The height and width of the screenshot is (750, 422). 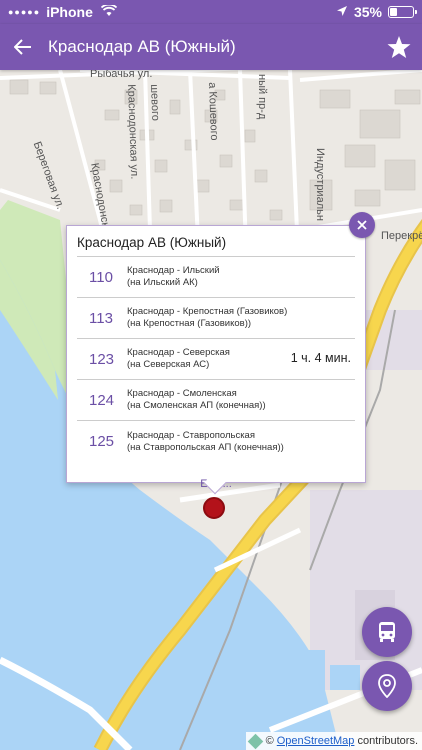 What do you see at coordinates (189, 323) in the screenshot?
I see `route-direction: (на Крепостная (Газовиков))` at bounding box center [189, 323].